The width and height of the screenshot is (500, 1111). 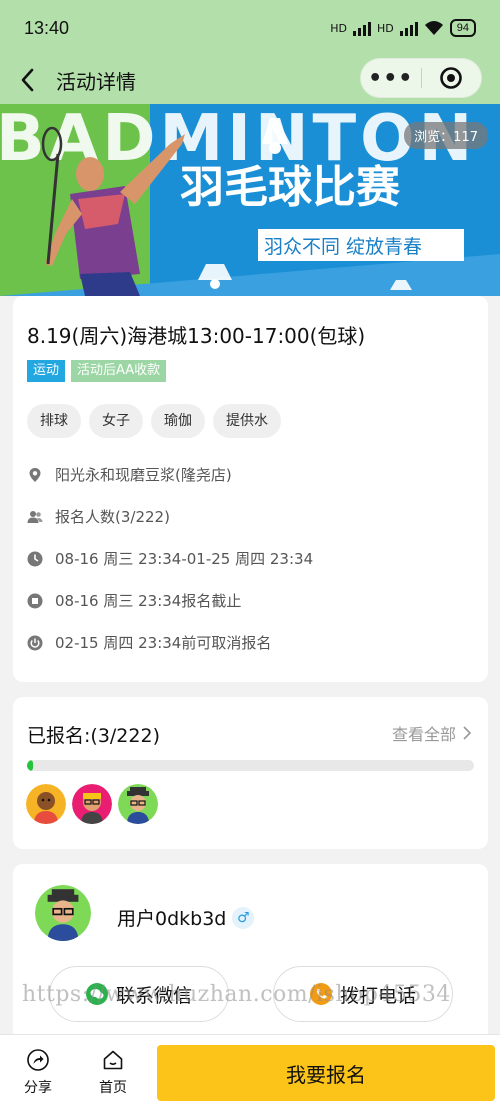 I want to click on wechat-icon, so click(x=96, y=994).